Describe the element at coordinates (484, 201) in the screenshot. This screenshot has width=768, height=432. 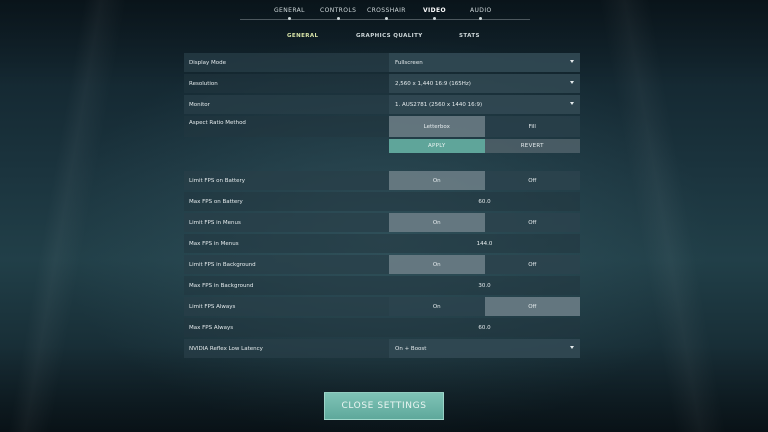
I see `max-fps-battery-value: 60.0` at that location.